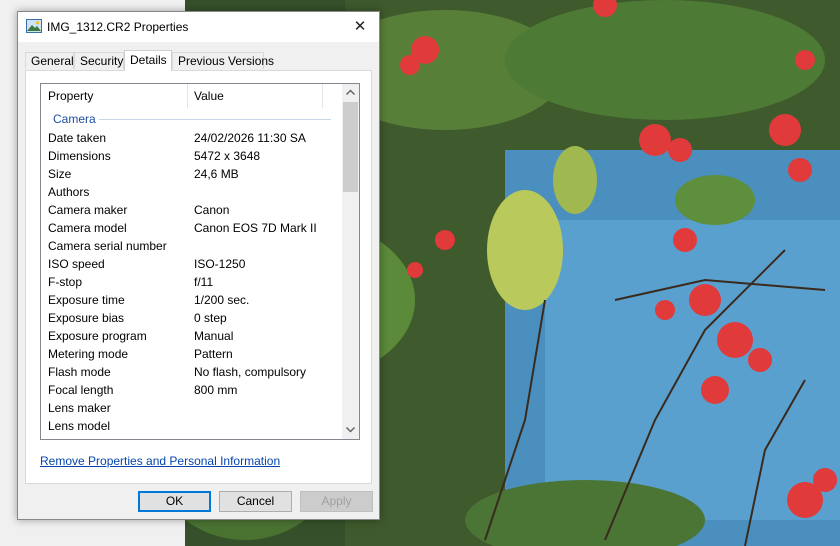 The image size is (840, 546). What do you see at coordinates (191, 319) in the screenshot?
I see `property-row: Exposure bias 0 step` at bounding box center [191, 319].